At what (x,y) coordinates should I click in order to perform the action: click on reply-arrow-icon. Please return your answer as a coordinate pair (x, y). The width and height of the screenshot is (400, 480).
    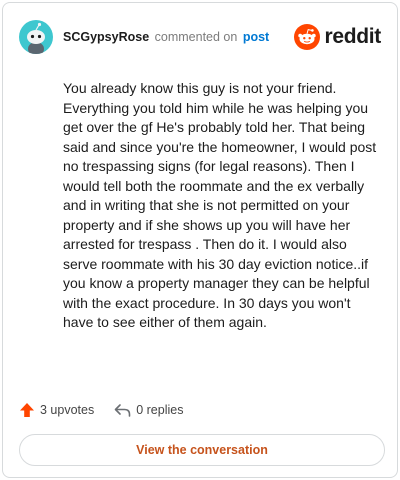
    Looking at the image, I should click on (122, 410).